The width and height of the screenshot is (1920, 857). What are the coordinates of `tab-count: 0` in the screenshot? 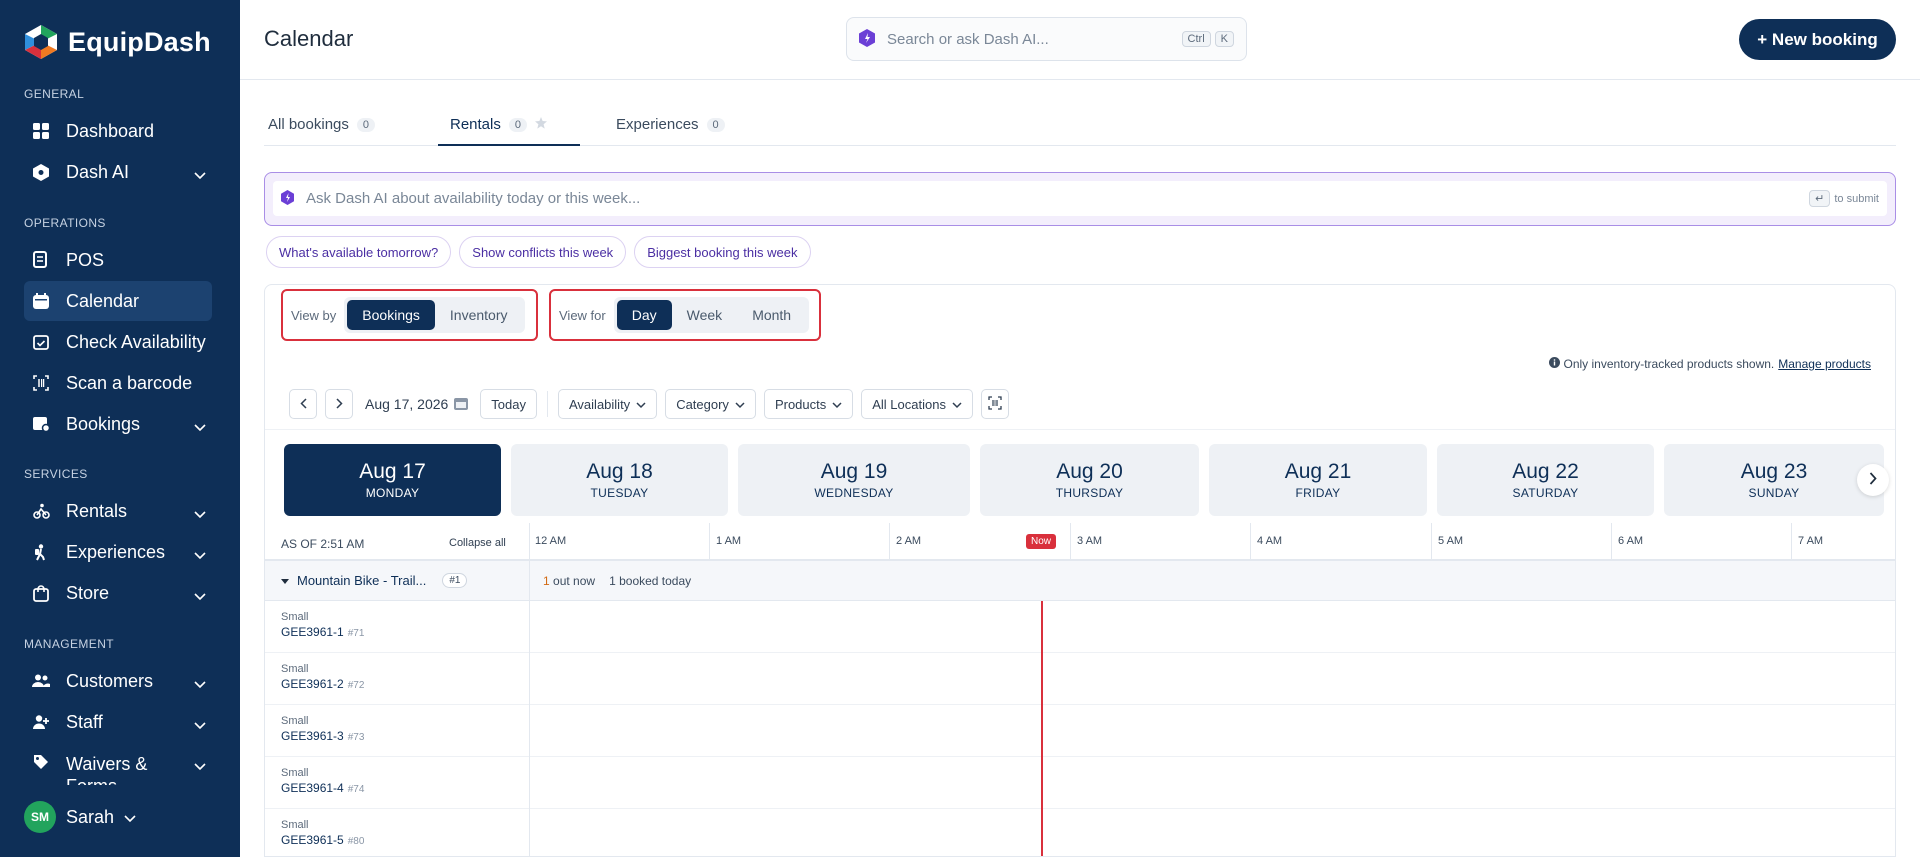 It's located at (366, 124).